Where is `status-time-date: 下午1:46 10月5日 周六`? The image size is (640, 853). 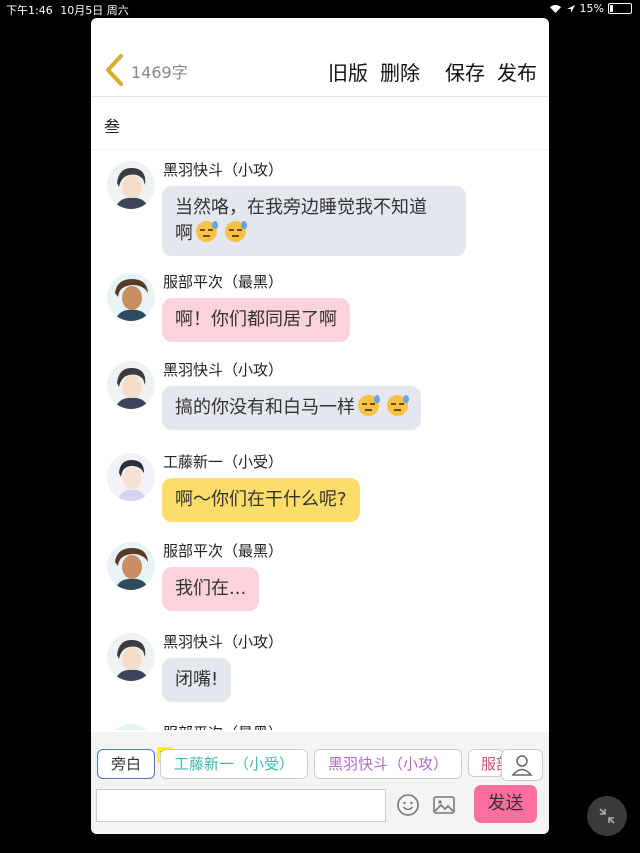 status-time-date: 下午1:46 10月5日 周六 is located at coordinates (67, 10).